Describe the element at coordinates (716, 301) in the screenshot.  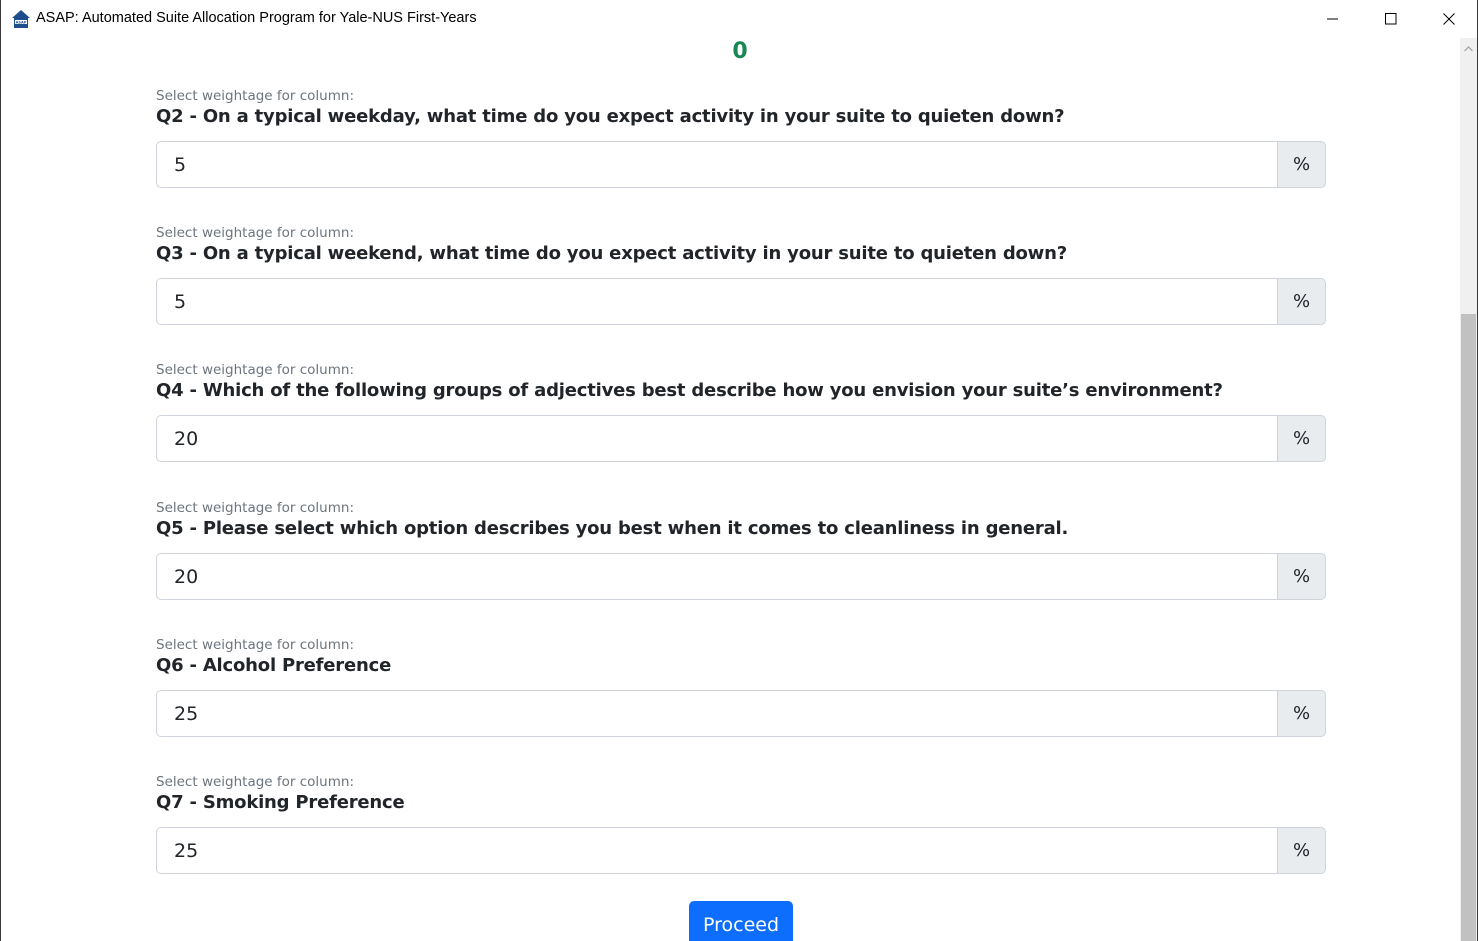
I see `weight-input-q3` at that location.